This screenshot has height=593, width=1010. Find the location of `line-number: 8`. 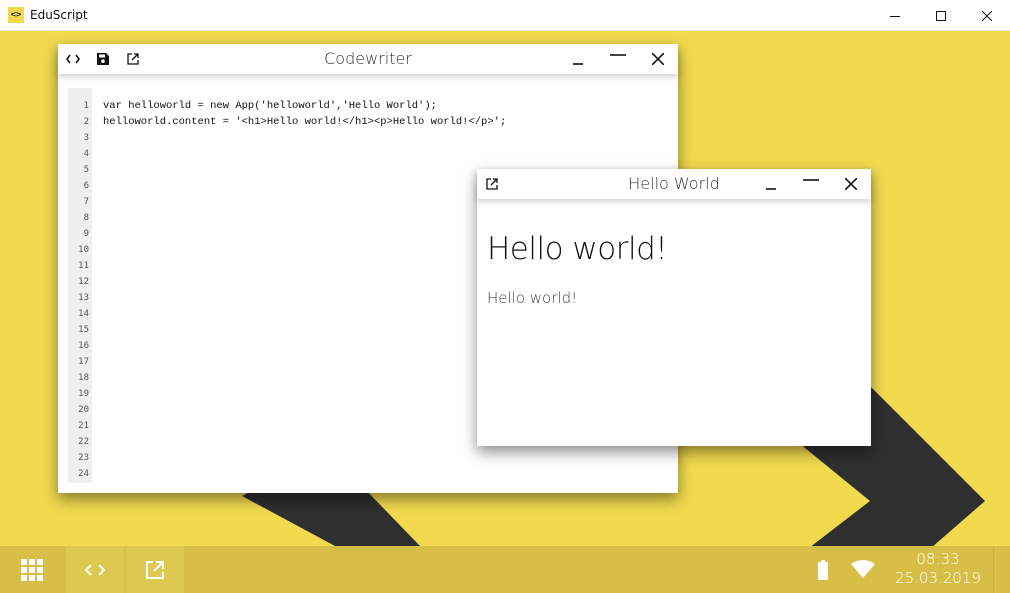

line-number: 8 is located at coordinates (86, 218).